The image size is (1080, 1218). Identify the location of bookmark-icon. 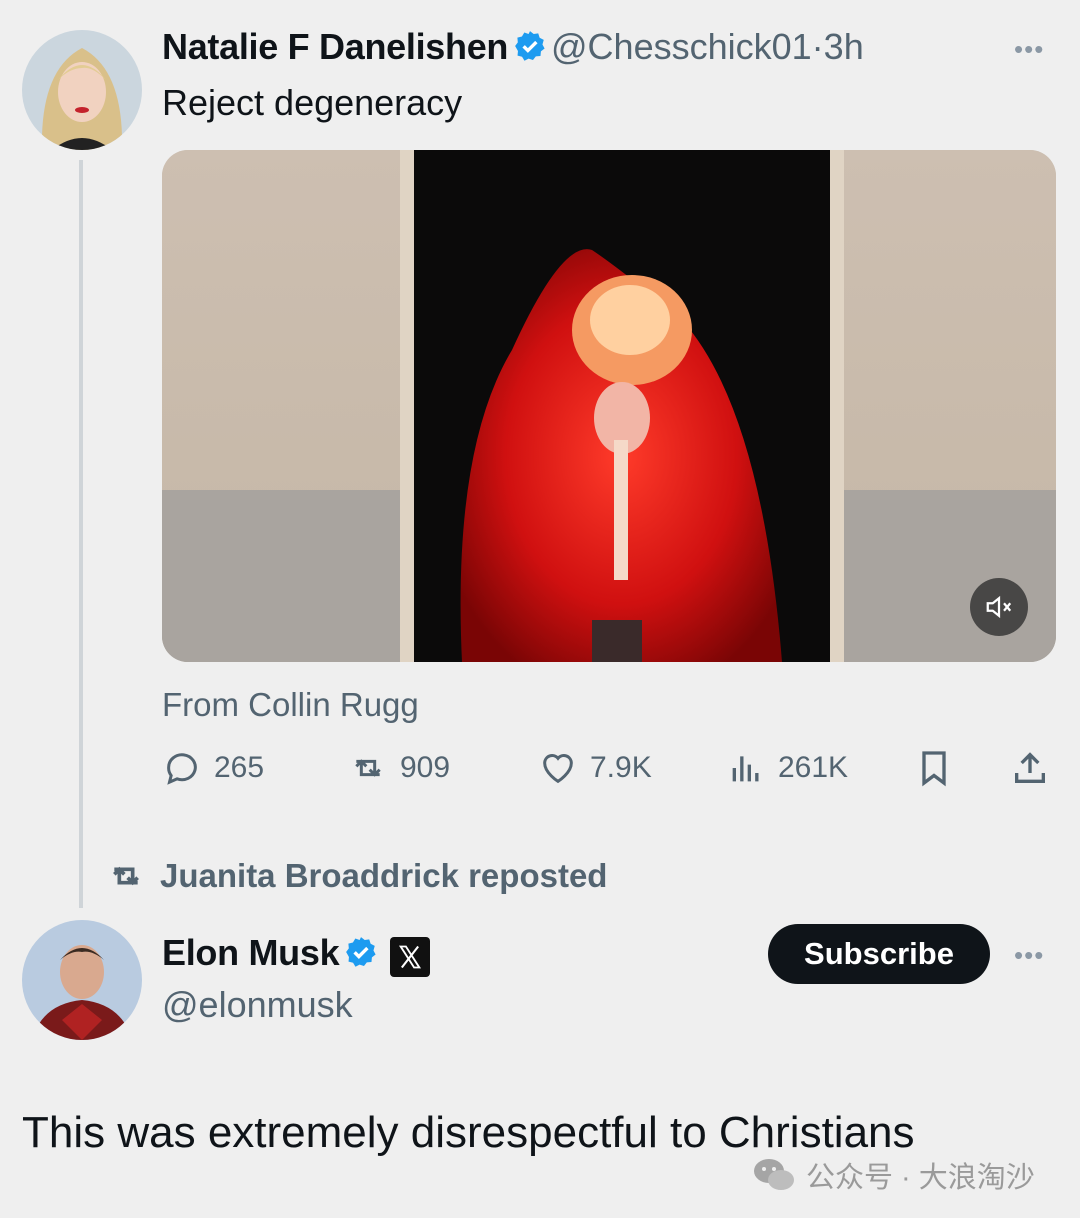
(934, 768).